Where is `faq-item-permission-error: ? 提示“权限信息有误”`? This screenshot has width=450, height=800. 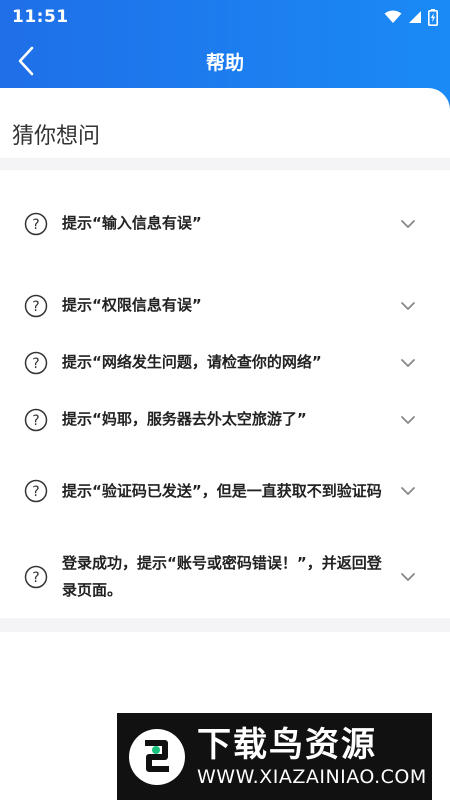
faq-item-permission-error: ? 提示“权限信息有误” is located at coordinates (225, 305).